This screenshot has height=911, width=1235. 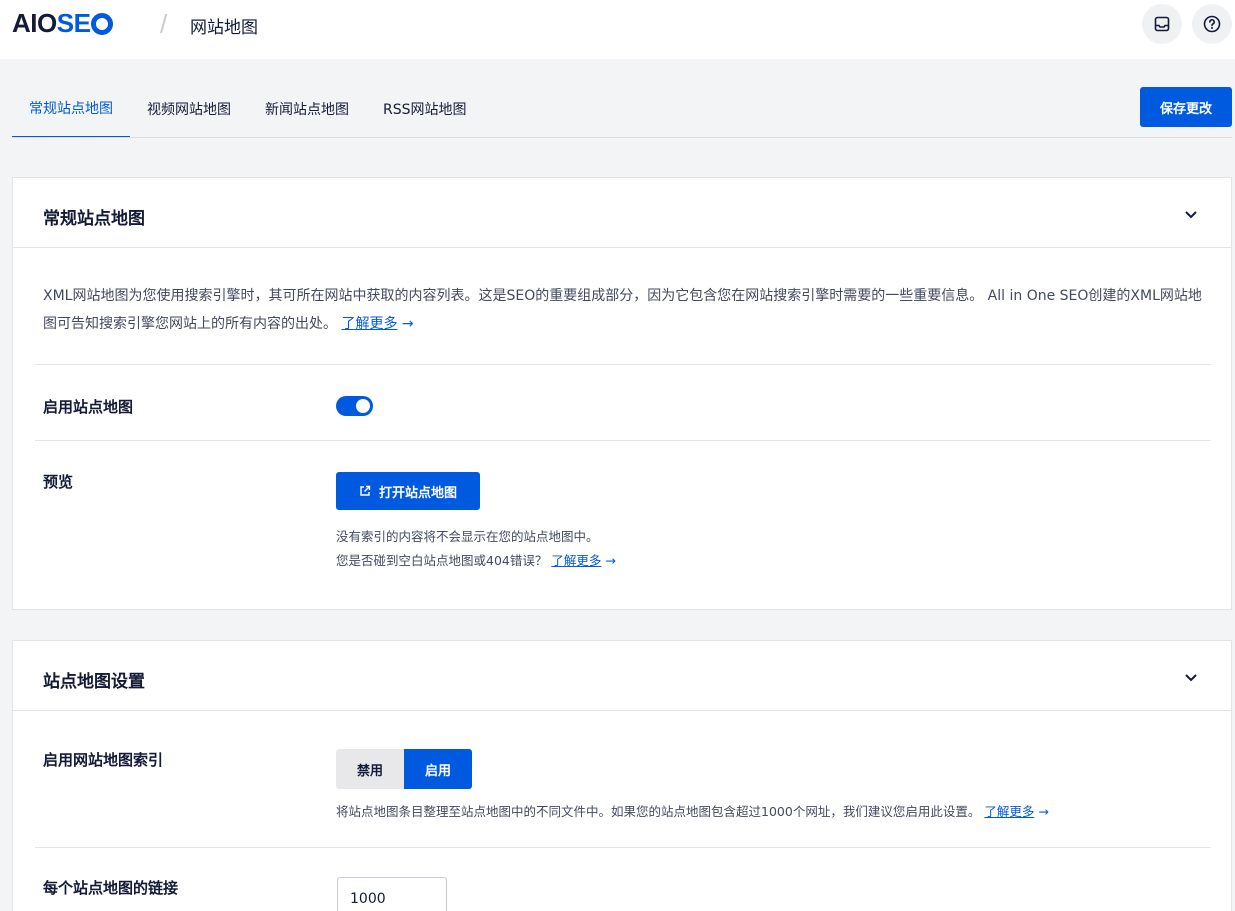 I want to click on top-bar: AIO SE / 网站地图, so click(x=617, y=29).